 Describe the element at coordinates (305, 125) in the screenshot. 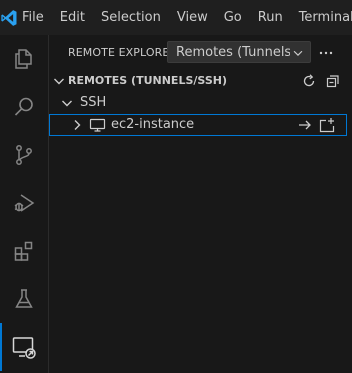

I see `connect-in-current-window-icon` at that location.